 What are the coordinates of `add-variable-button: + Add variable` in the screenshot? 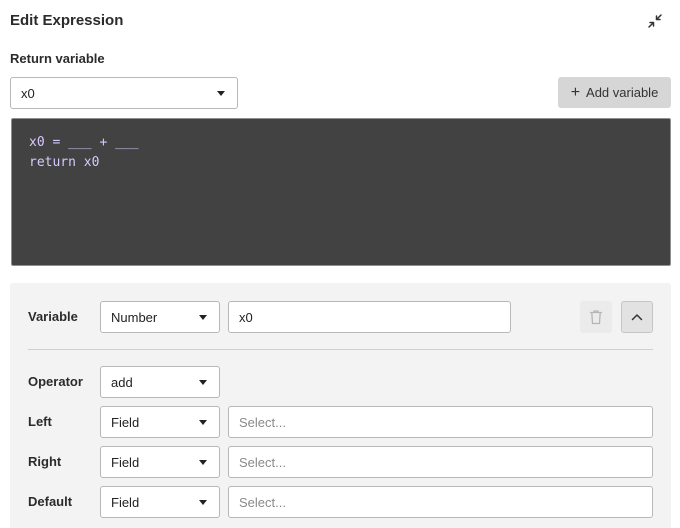 It's located at (614, 92).